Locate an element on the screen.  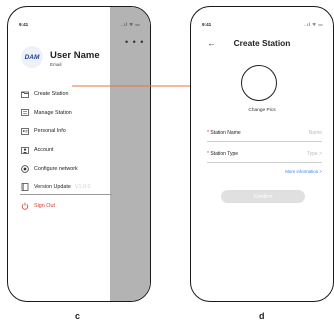
change-pics-link: Change Pics is located at coordinates (262, 110).